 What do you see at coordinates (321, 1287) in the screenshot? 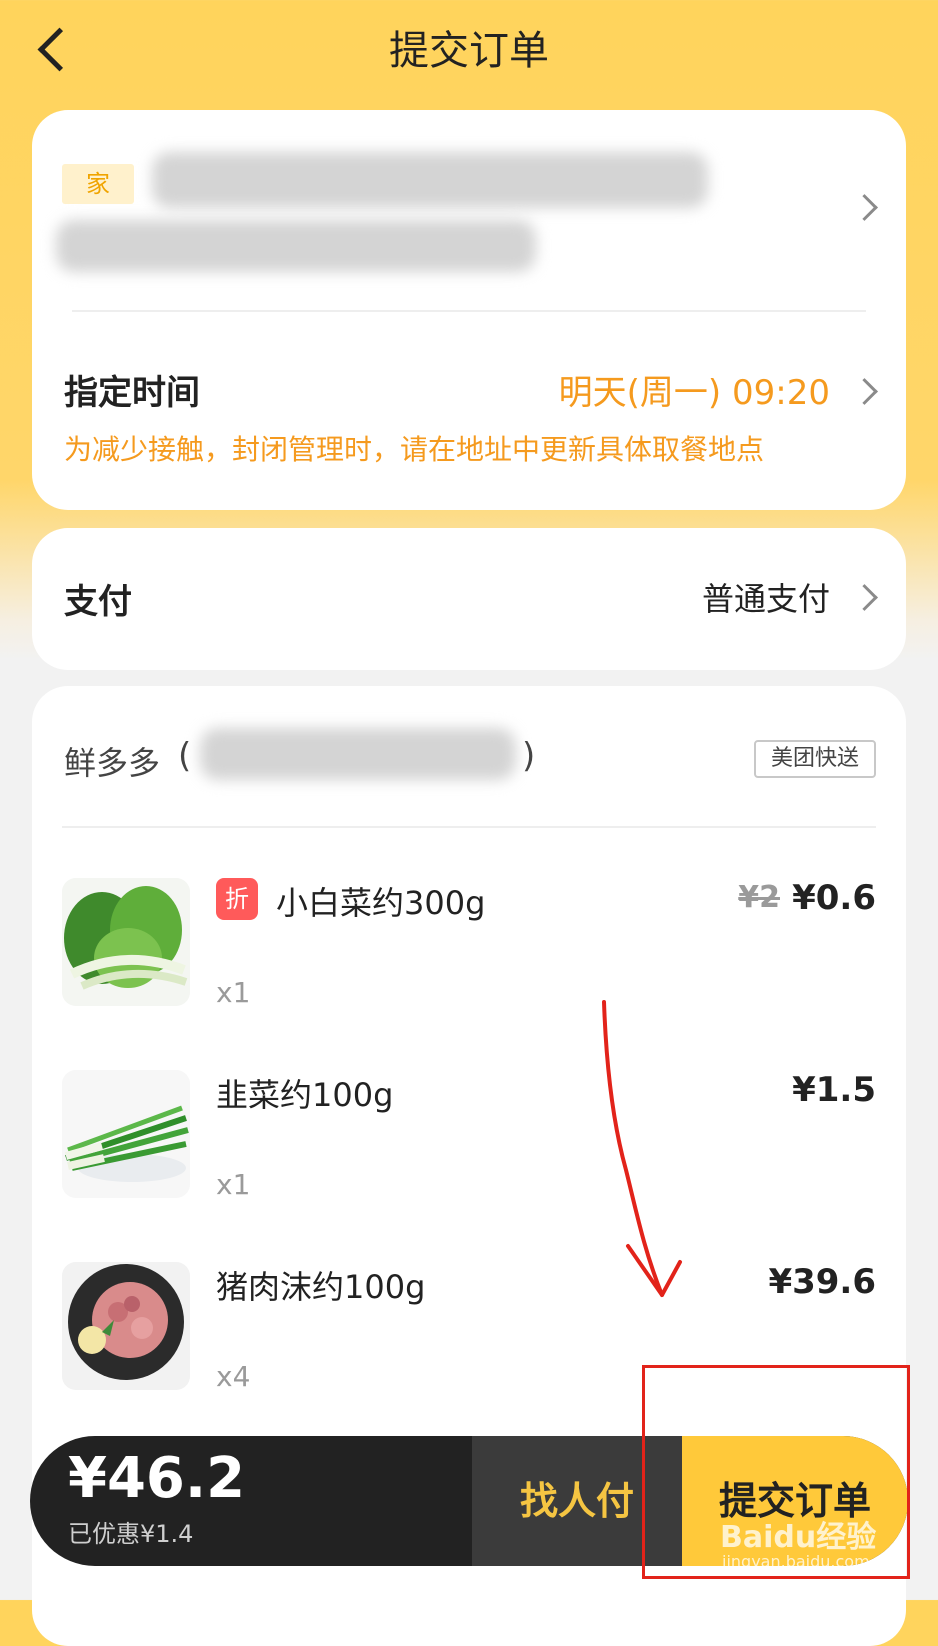
I see `item-name: 猪肉沫约100g` at bounding box center [321, 1287].